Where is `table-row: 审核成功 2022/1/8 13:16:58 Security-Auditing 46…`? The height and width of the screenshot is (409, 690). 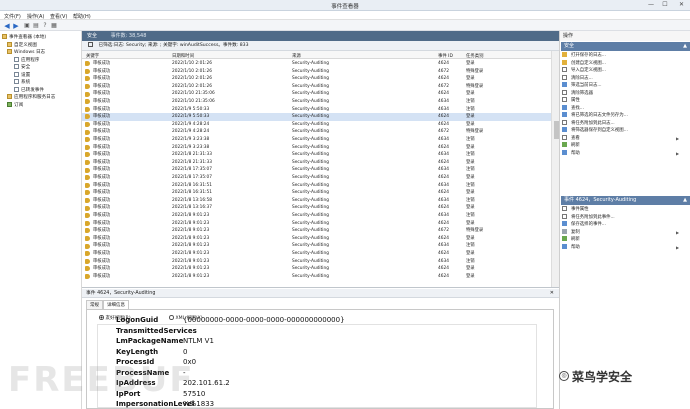 table-row: 审核成功 2022/1/8 13:16:58 Security-Auditing 46… is located at coordinates (316, 201).